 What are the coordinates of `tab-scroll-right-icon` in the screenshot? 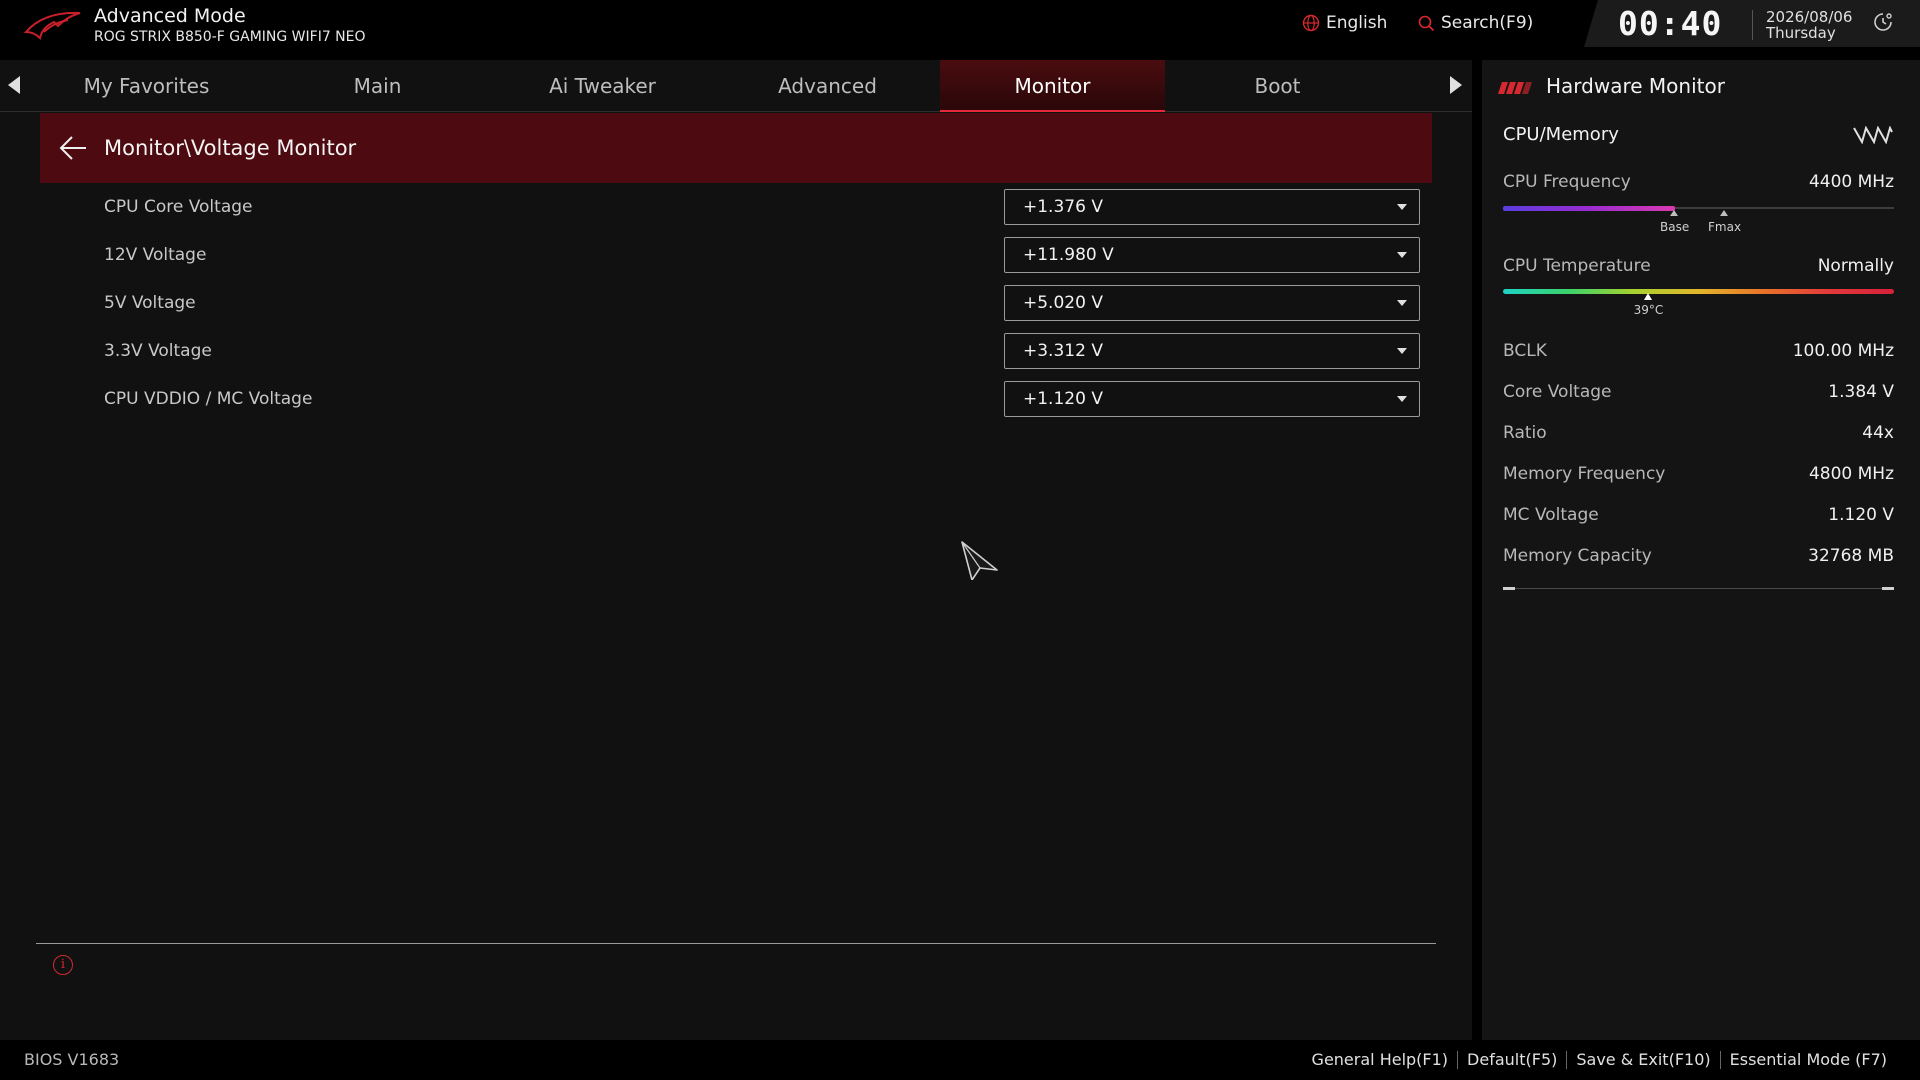 It's located at (1456, 85).